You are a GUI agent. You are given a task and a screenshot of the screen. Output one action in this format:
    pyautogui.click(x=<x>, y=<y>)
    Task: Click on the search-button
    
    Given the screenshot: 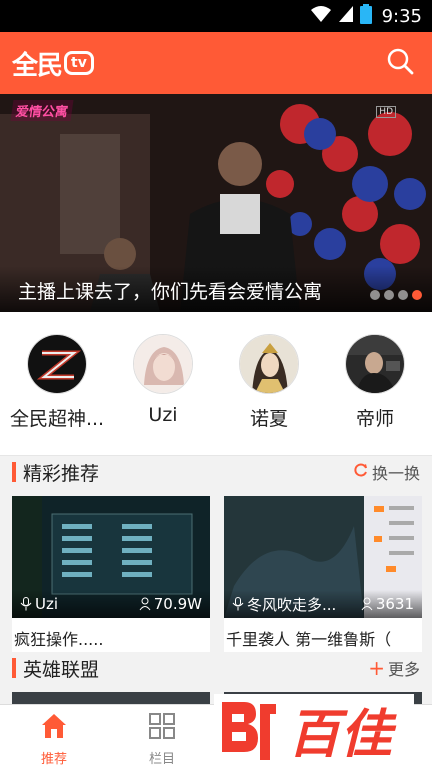 What is the action you would take?
    pyautogui.click(x=400, y=63)
    